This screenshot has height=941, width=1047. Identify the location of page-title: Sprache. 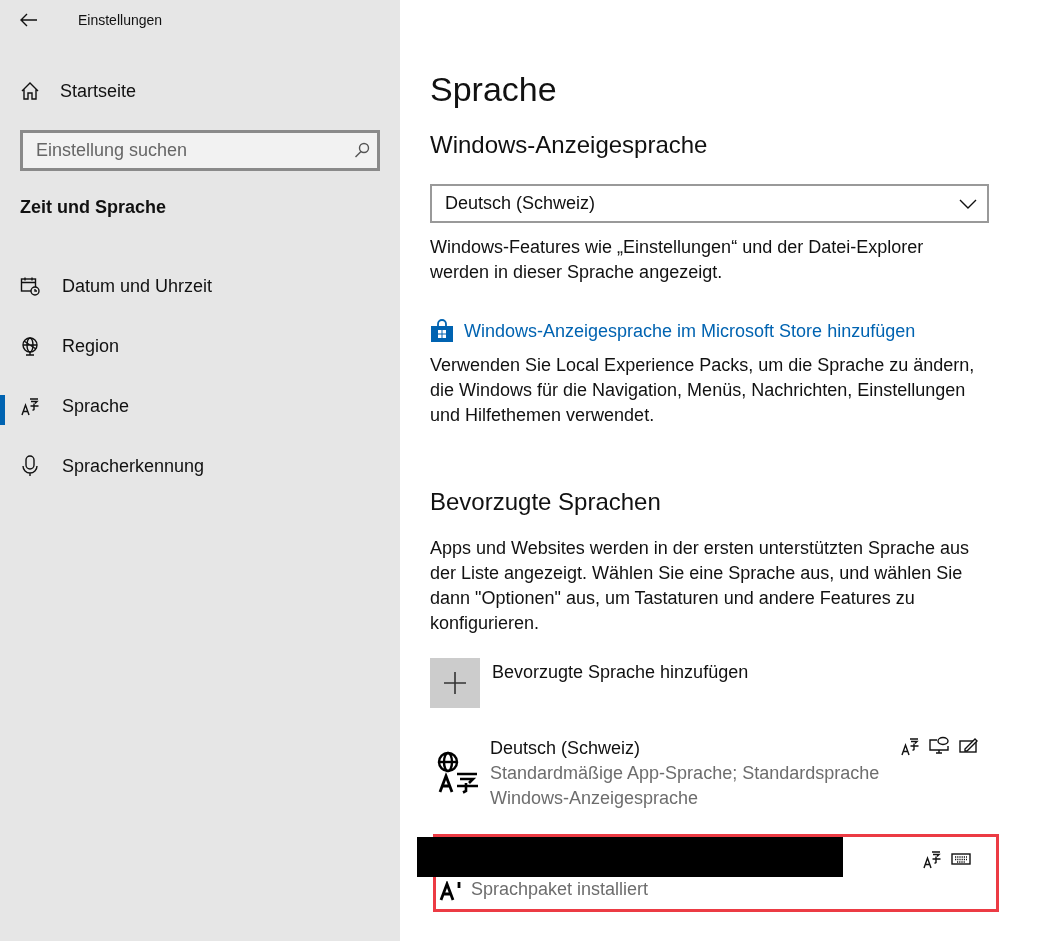
(494, 89).